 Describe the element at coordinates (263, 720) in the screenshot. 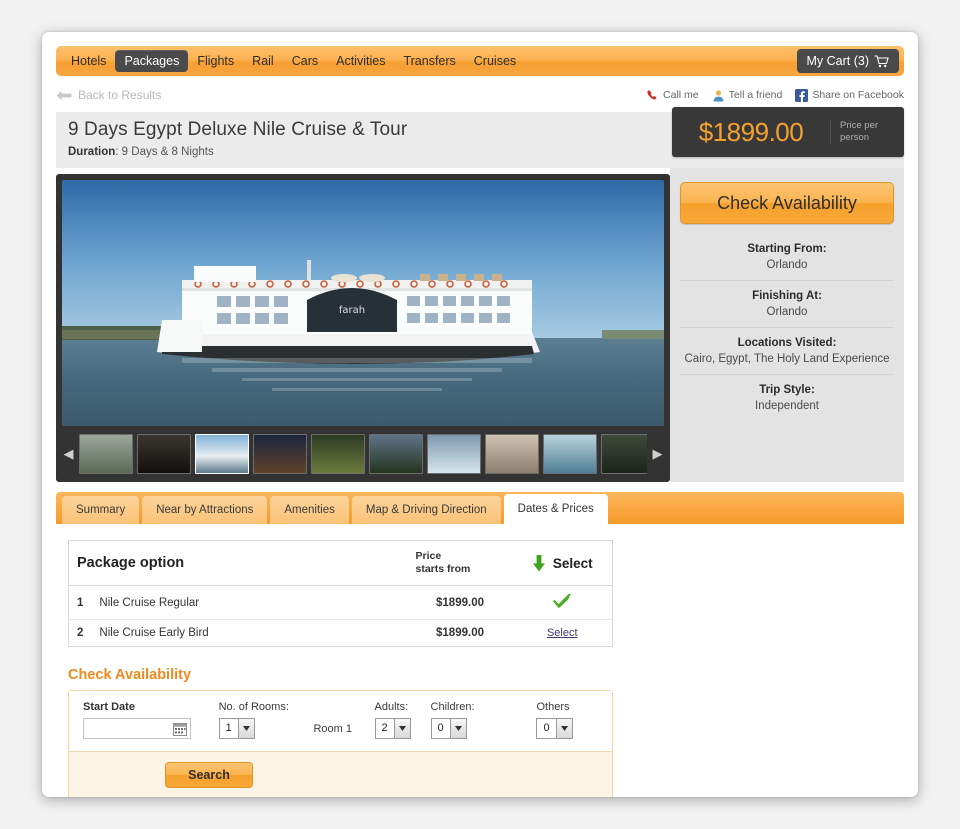

I see `rooms-group: No. of Rooms: 1` at that location.